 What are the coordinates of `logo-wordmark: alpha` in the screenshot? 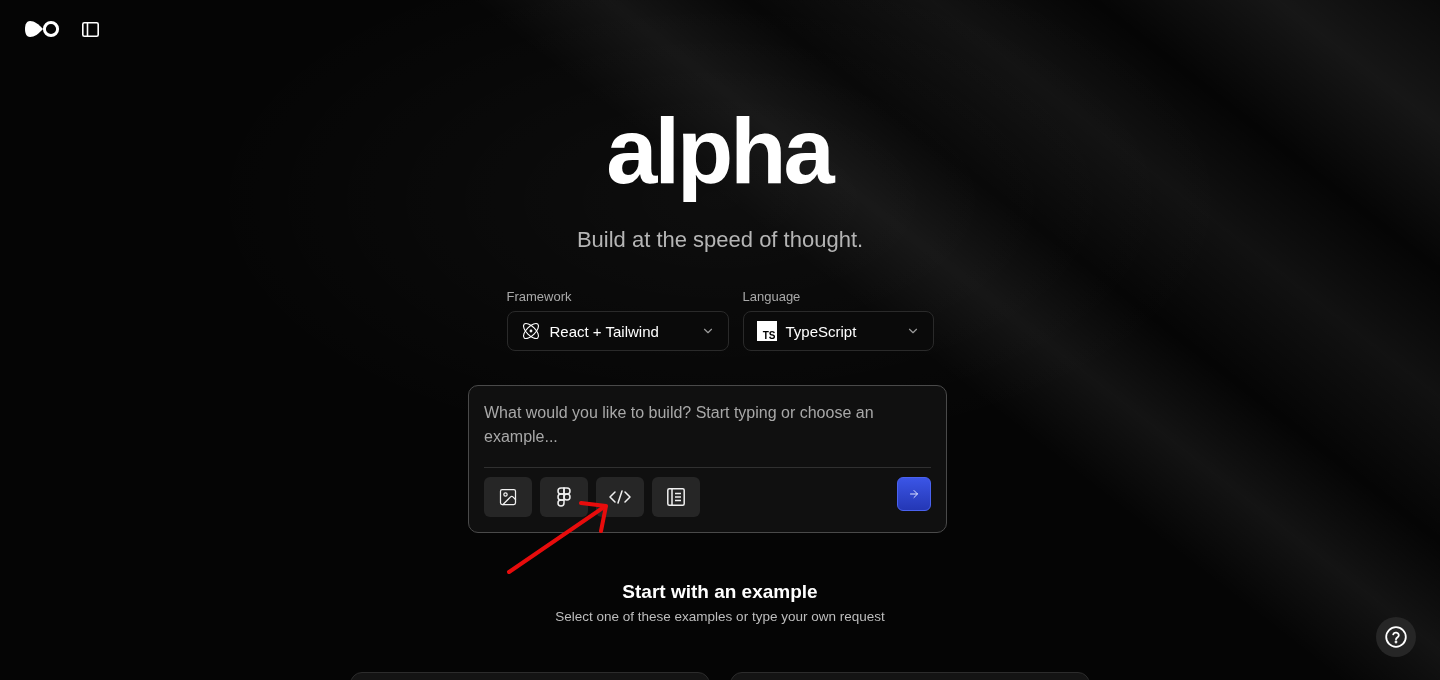 It's located at (719, 151).